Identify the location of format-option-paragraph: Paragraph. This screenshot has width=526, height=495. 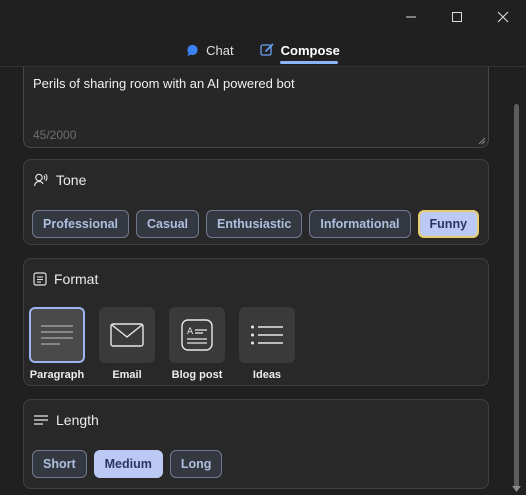
(57, 344).